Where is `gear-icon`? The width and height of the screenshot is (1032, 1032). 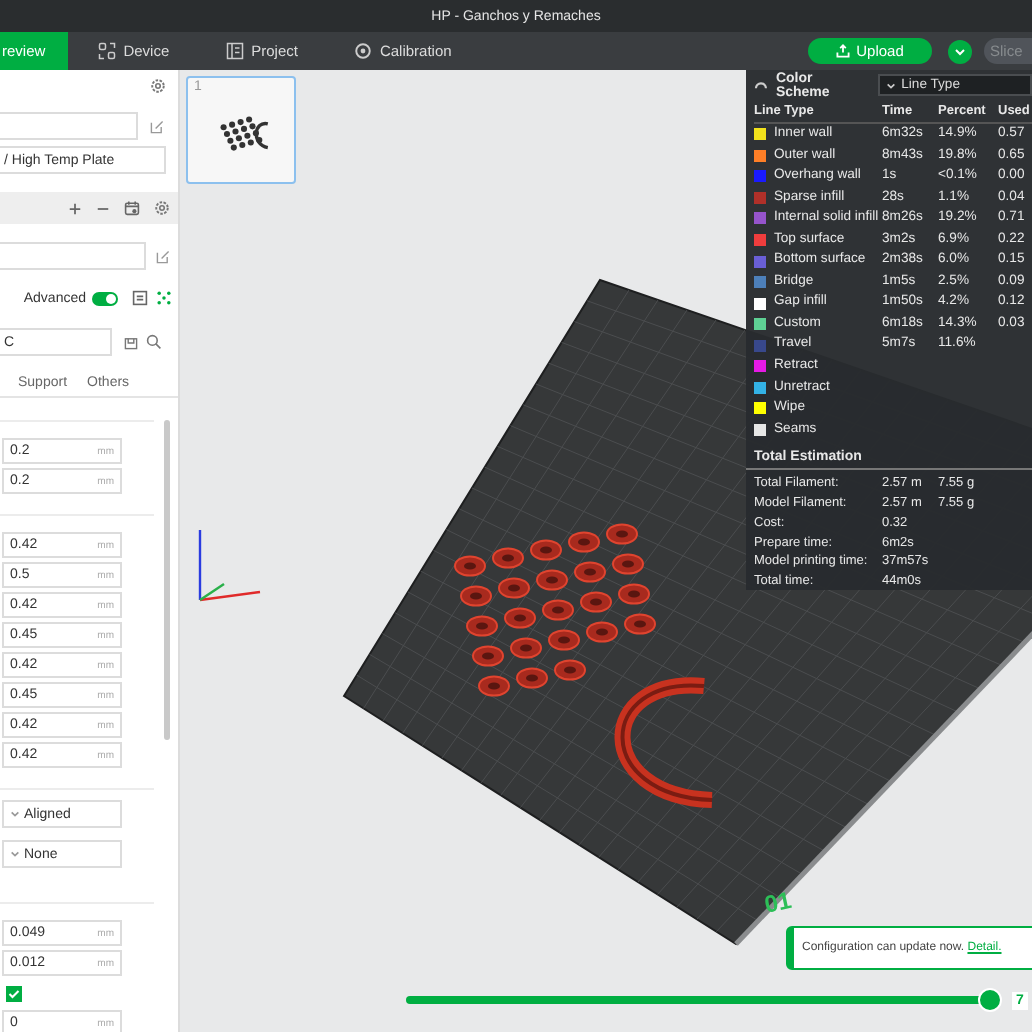 gear-icon is located at coordinates (162, 208).